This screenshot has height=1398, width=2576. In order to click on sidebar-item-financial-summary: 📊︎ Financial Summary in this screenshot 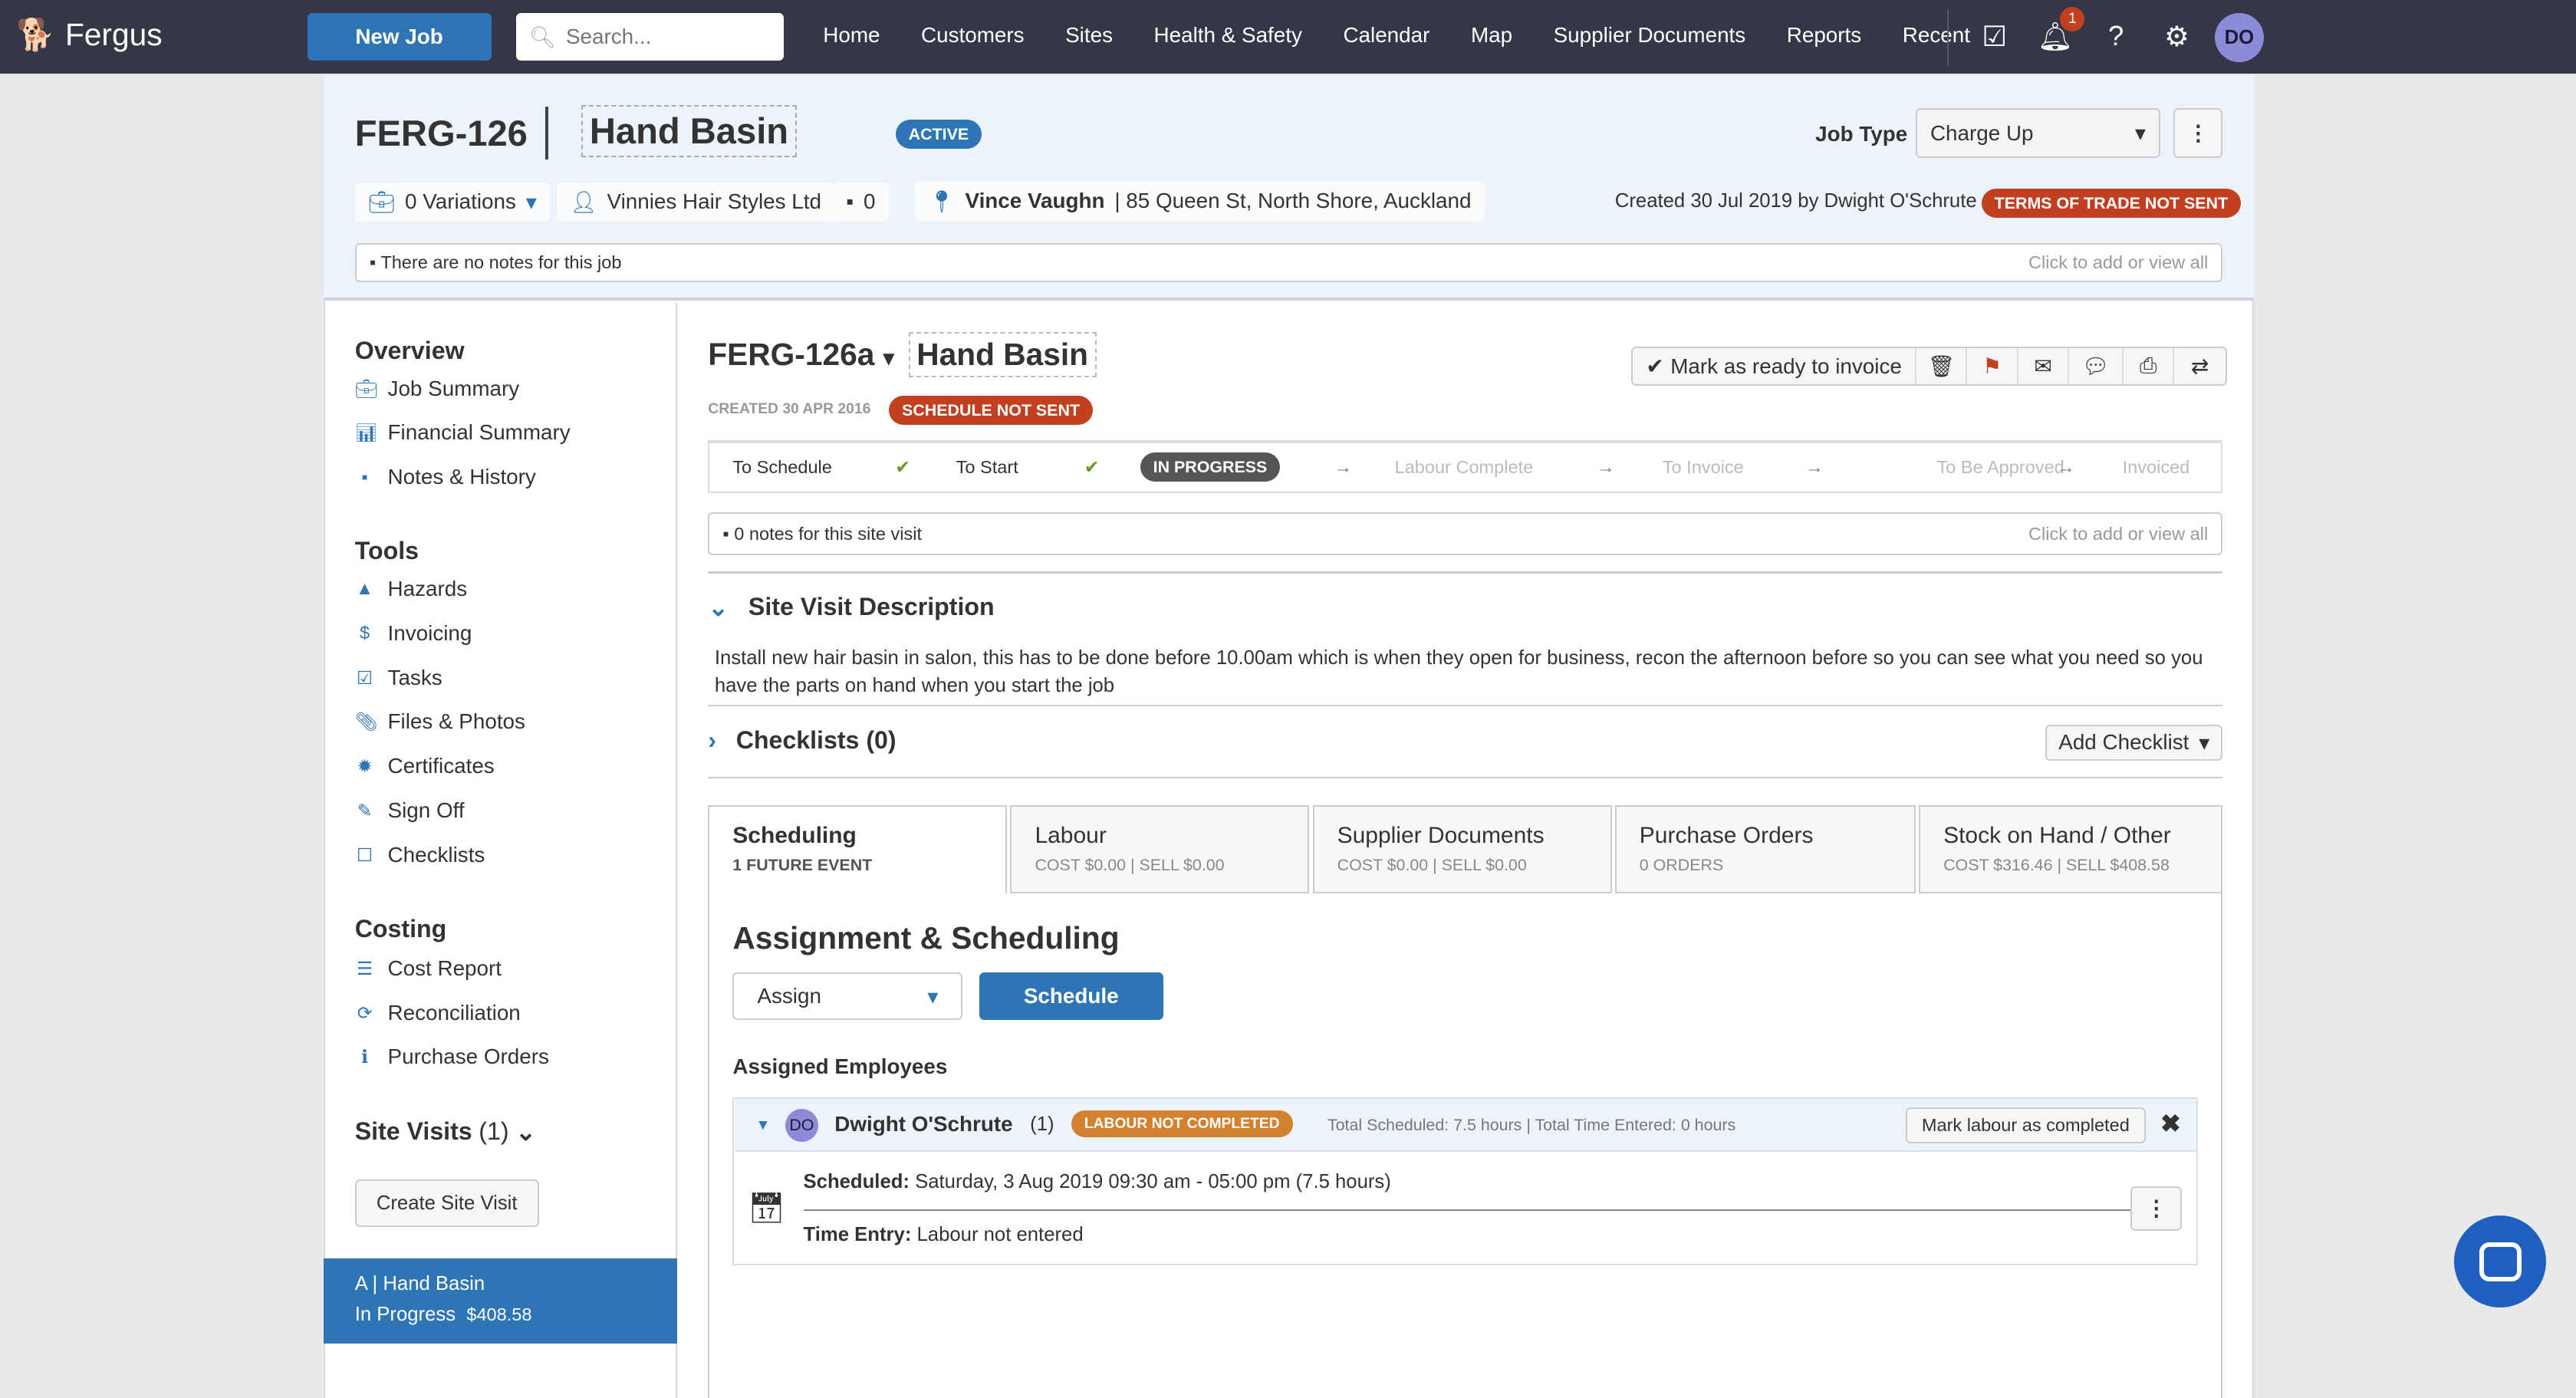, I will do `click(463, 432)`.